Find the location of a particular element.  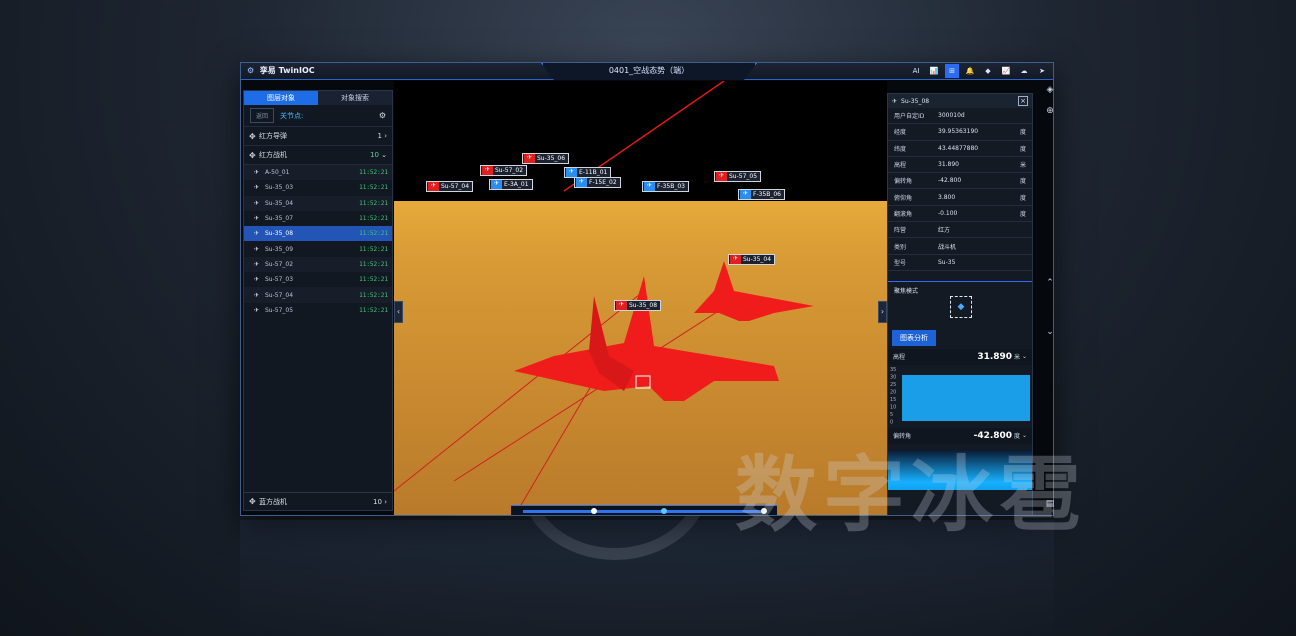

property-key: 翻滚角 is located at coordinates (903, 214).